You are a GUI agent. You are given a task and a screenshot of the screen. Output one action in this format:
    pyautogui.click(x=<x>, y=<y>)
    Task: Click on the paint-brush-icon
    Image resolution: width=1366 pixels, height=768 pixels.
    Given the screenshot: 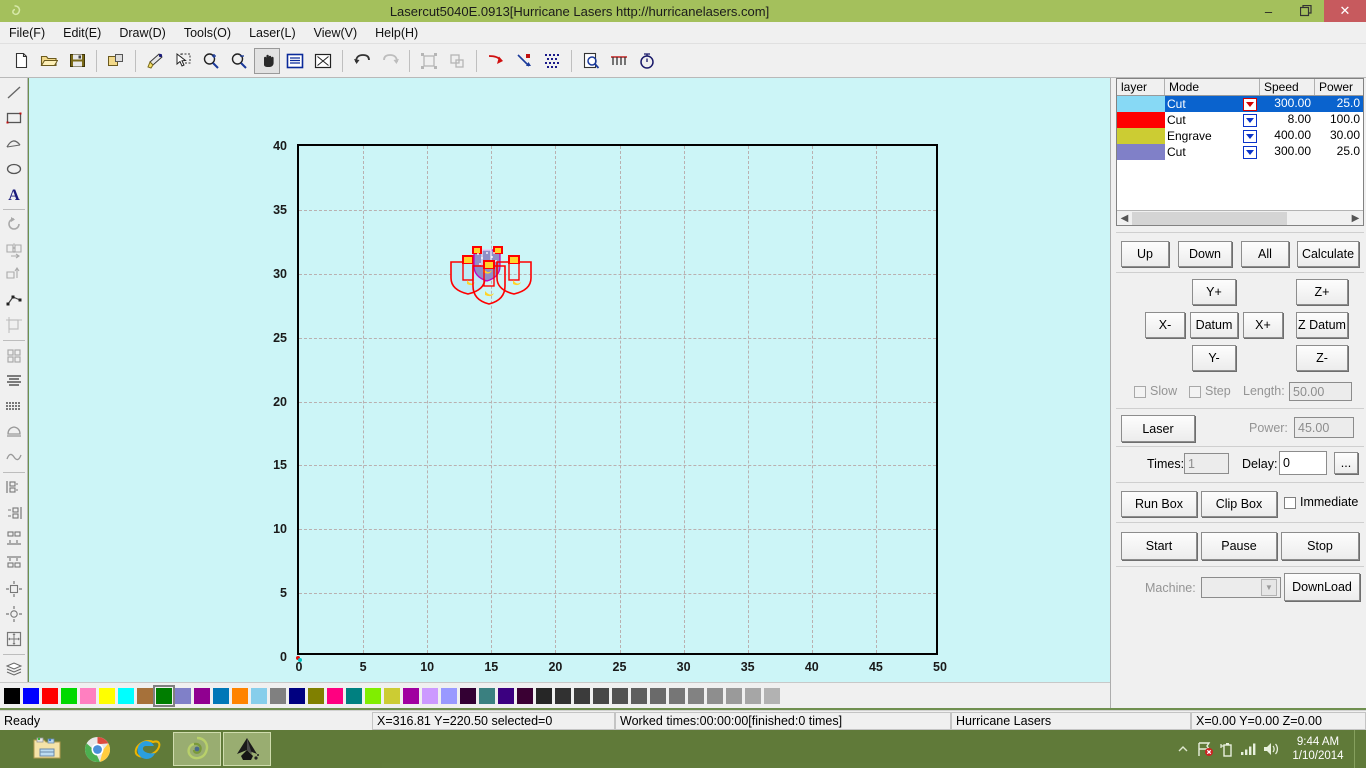 What is the action you would take?
    pyautogui.click(x=155, y=61)
    